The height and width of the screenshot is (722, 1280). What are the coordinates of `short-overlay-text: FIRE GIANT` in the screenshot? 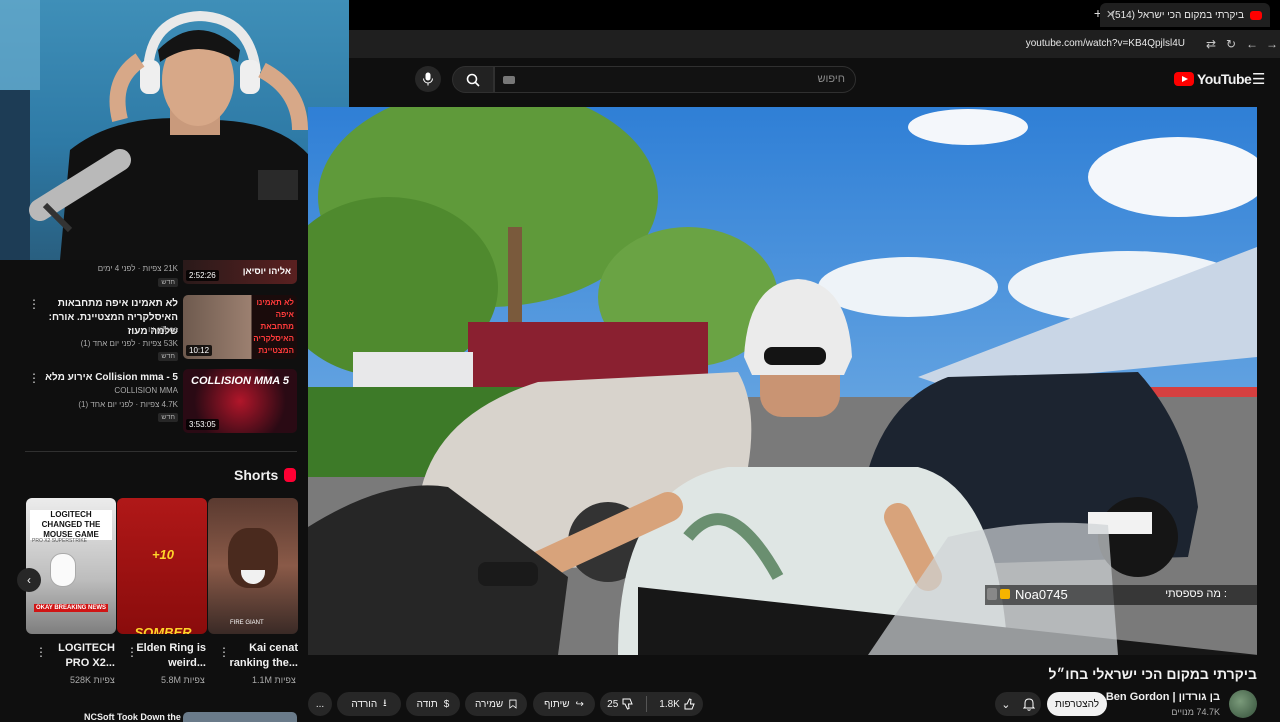 It's located at (247, 623).